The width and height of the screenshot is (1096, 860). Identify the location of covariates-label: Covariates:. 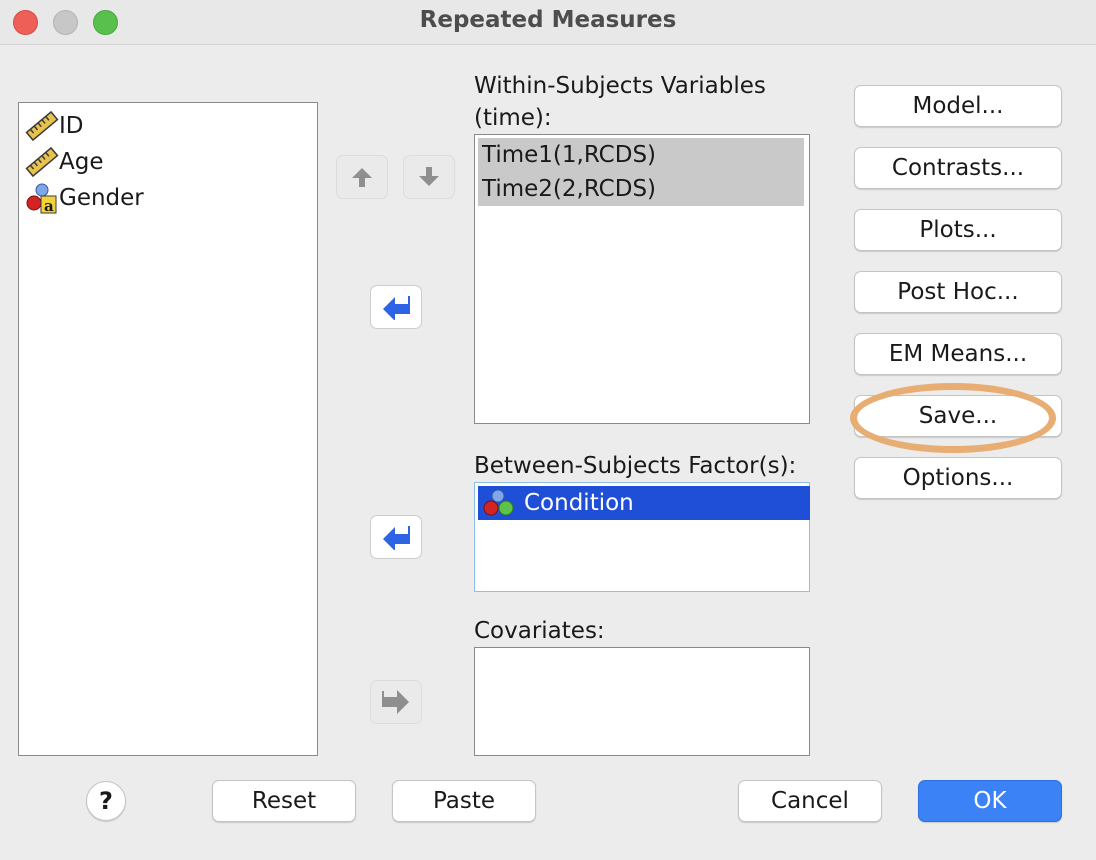
(539, 631).